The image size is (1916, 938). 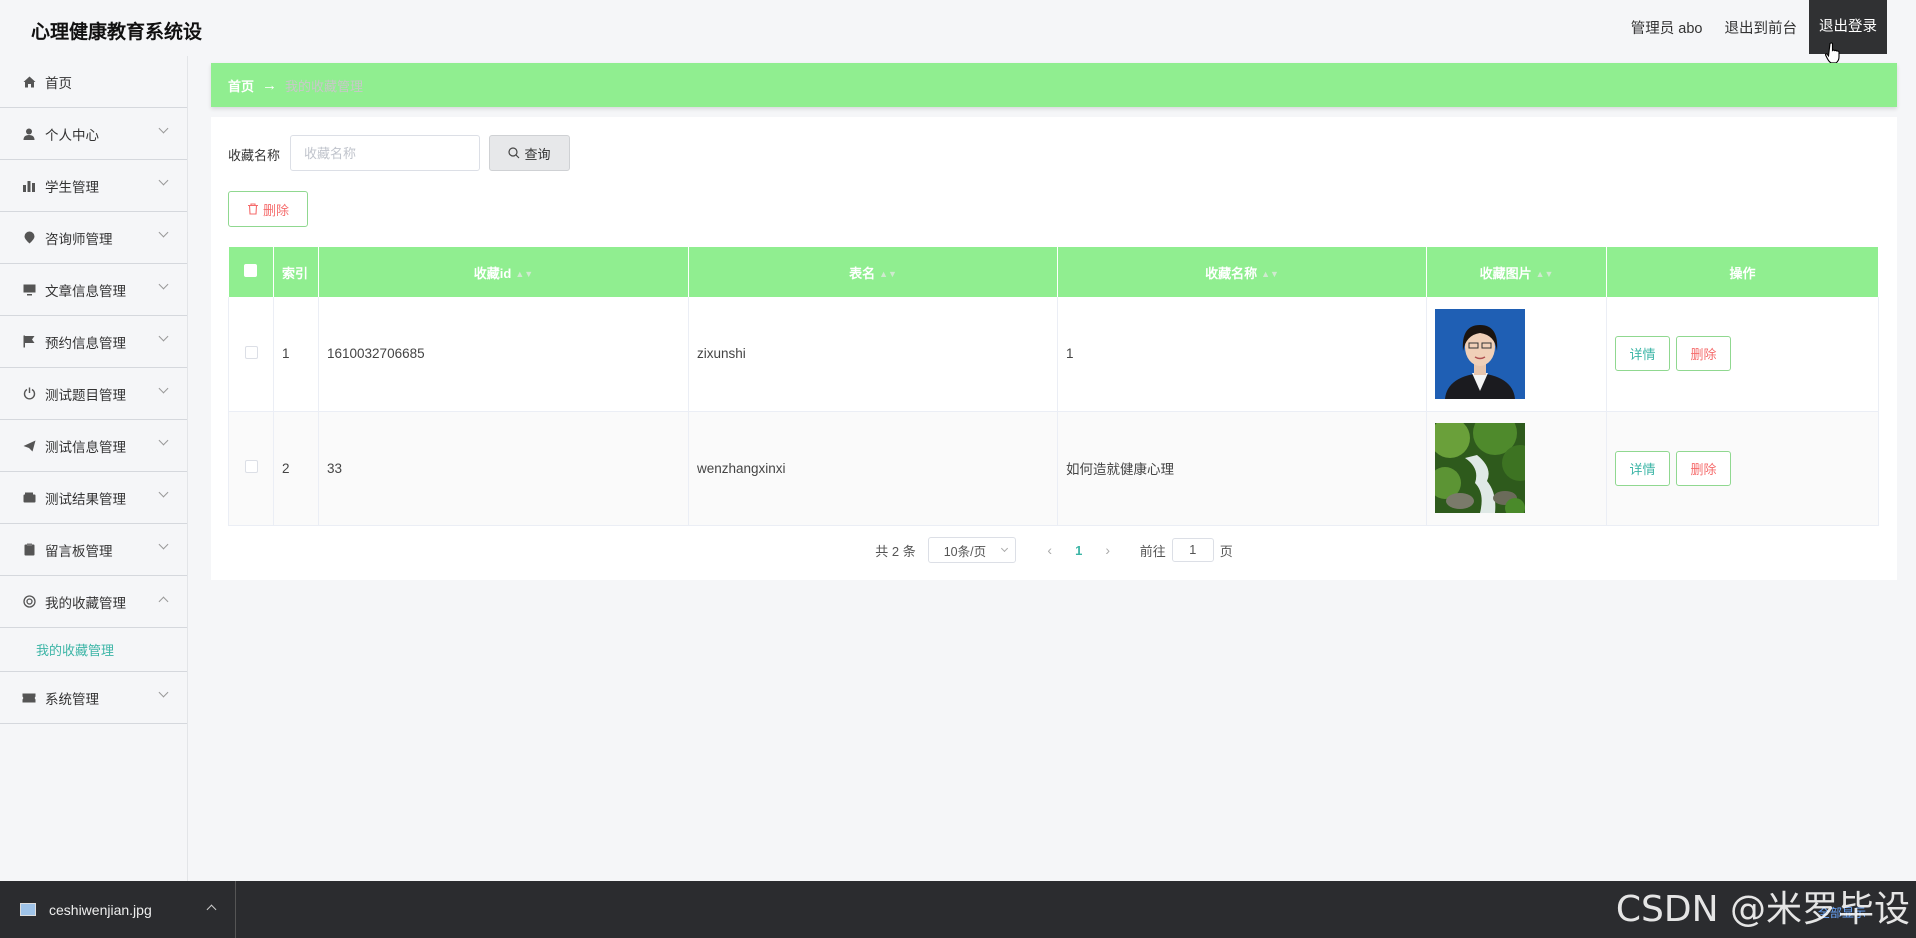 I want to click on cell-table-name: wenzhangxinxi, so click(x=873, y=468).